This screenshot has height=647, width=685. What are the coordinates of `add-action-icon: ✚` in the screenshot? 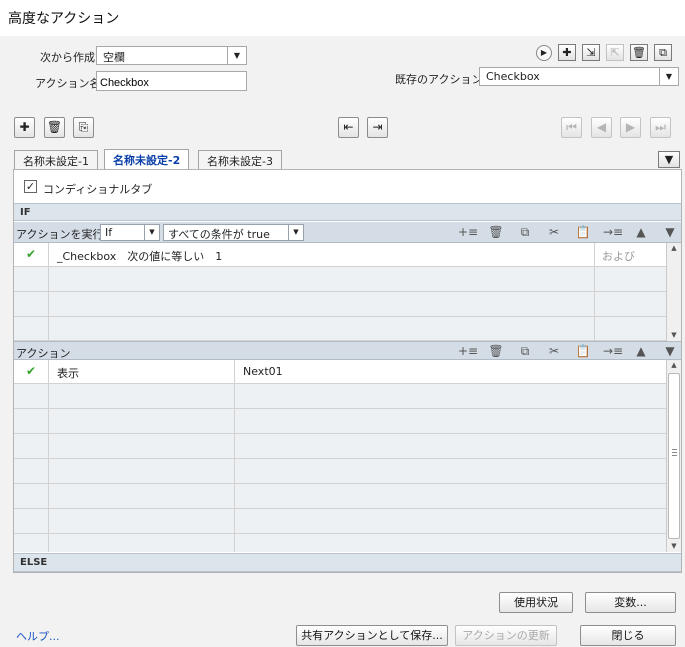 It's located at (567, 52).